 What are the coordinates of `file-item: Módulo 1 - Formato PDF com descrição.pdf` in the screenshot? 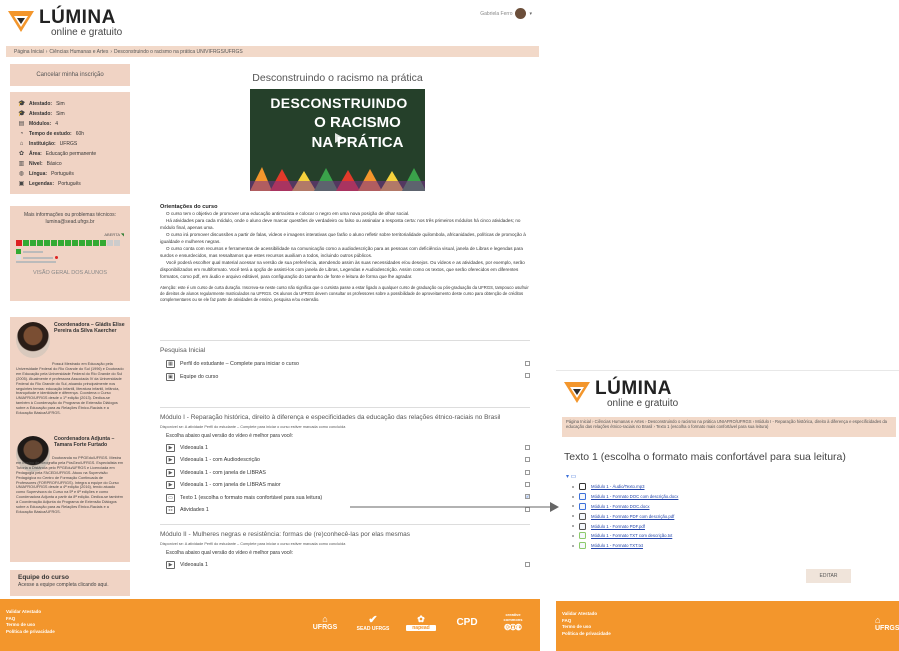 It's located at (699, 516).